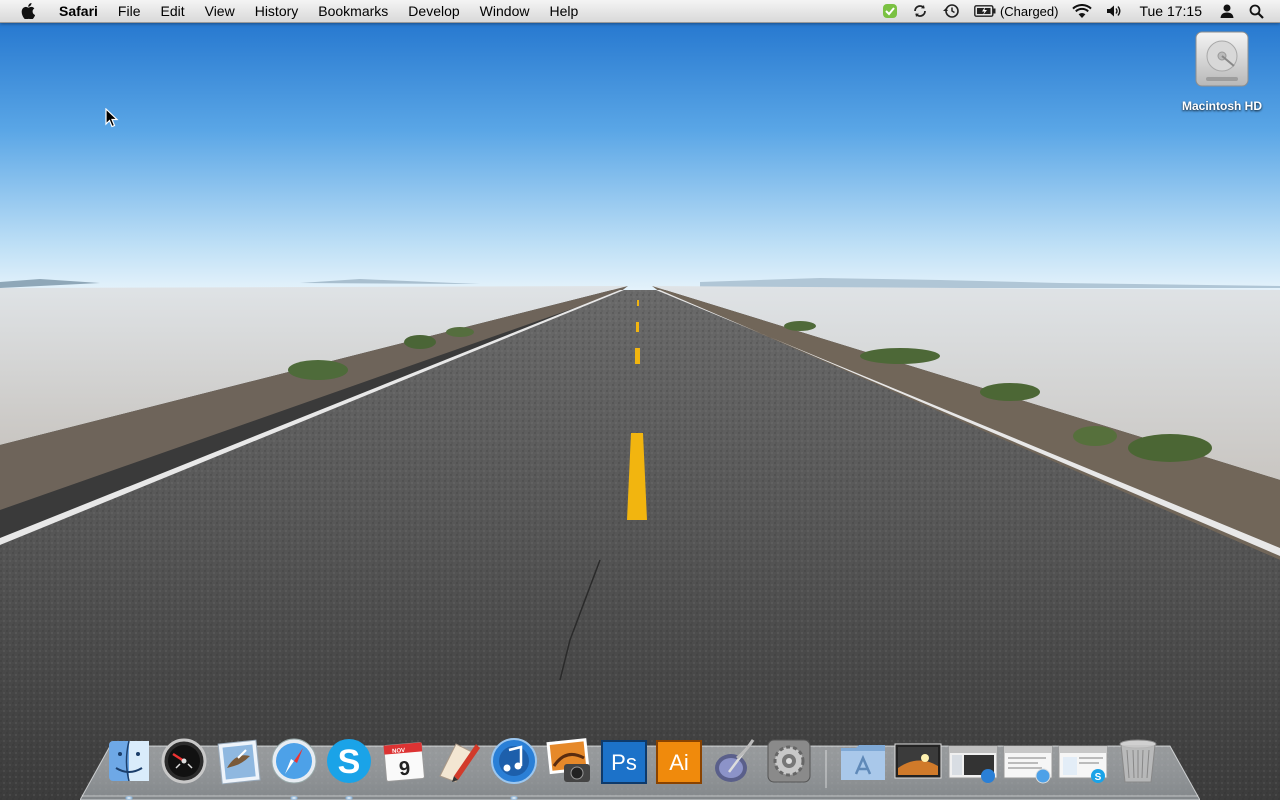  I want to click on user-icon, so click(1227, 11).